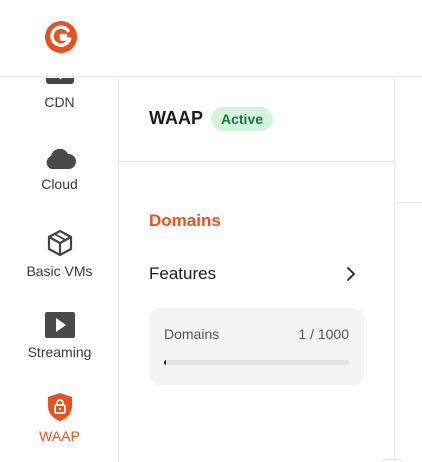 The height and width of the screenshot is (462, 422). What do you see at coordinates (59, 325) in the screenshot?
I see `play-icon` at bounding box center [59, 325].